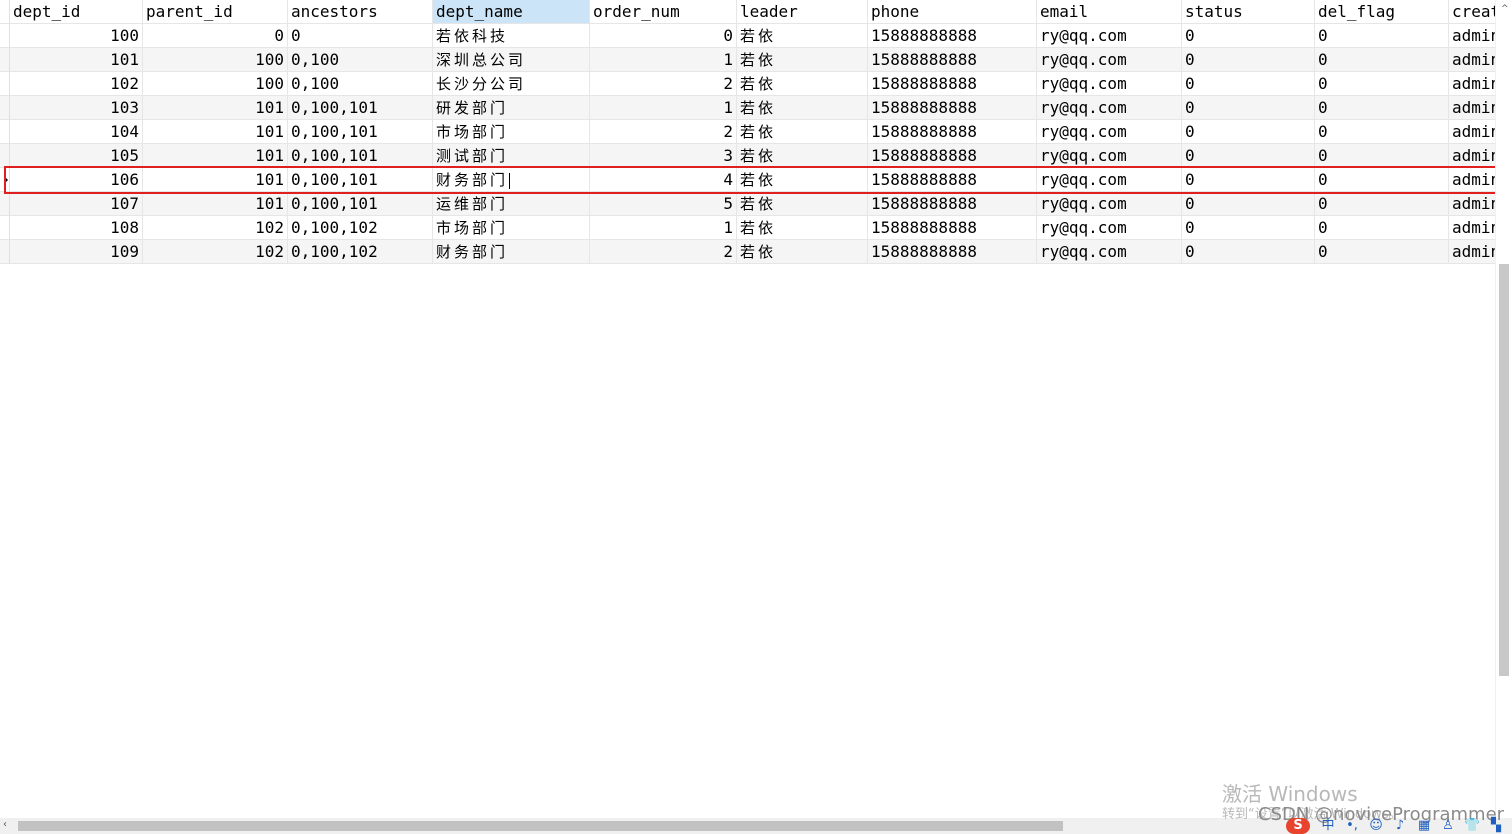 This screenshot has height=834, width=1512. I want to click on column-header-leader: leader, so click(802, 12).